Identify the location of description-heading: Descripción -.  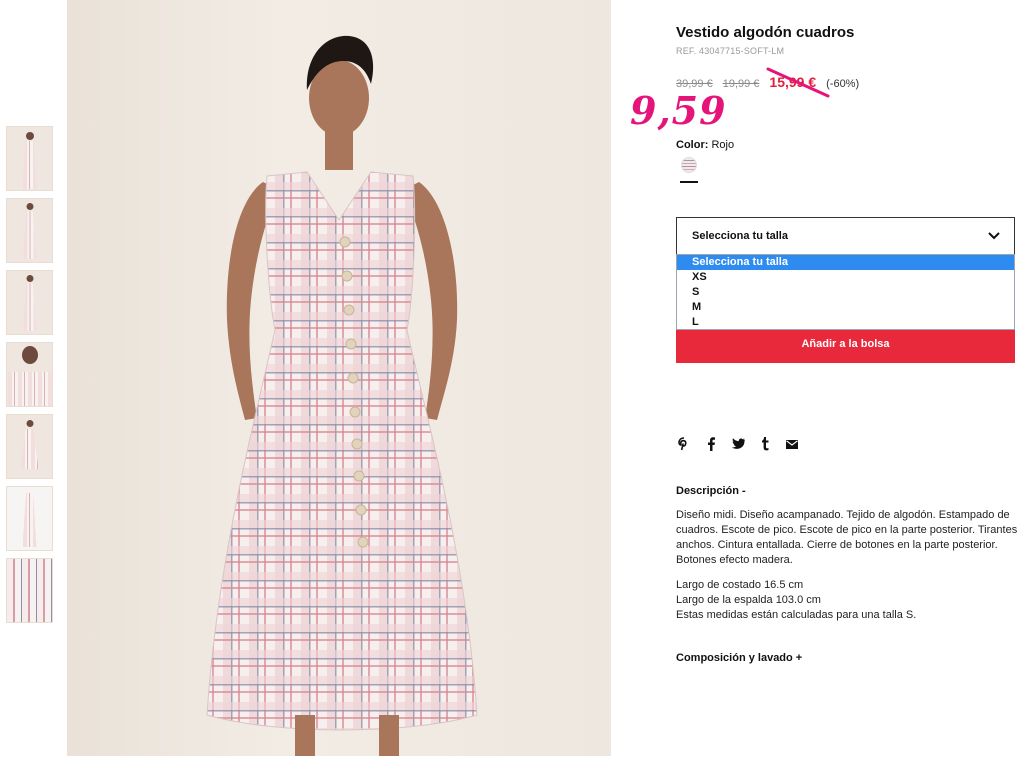
(711, 491).